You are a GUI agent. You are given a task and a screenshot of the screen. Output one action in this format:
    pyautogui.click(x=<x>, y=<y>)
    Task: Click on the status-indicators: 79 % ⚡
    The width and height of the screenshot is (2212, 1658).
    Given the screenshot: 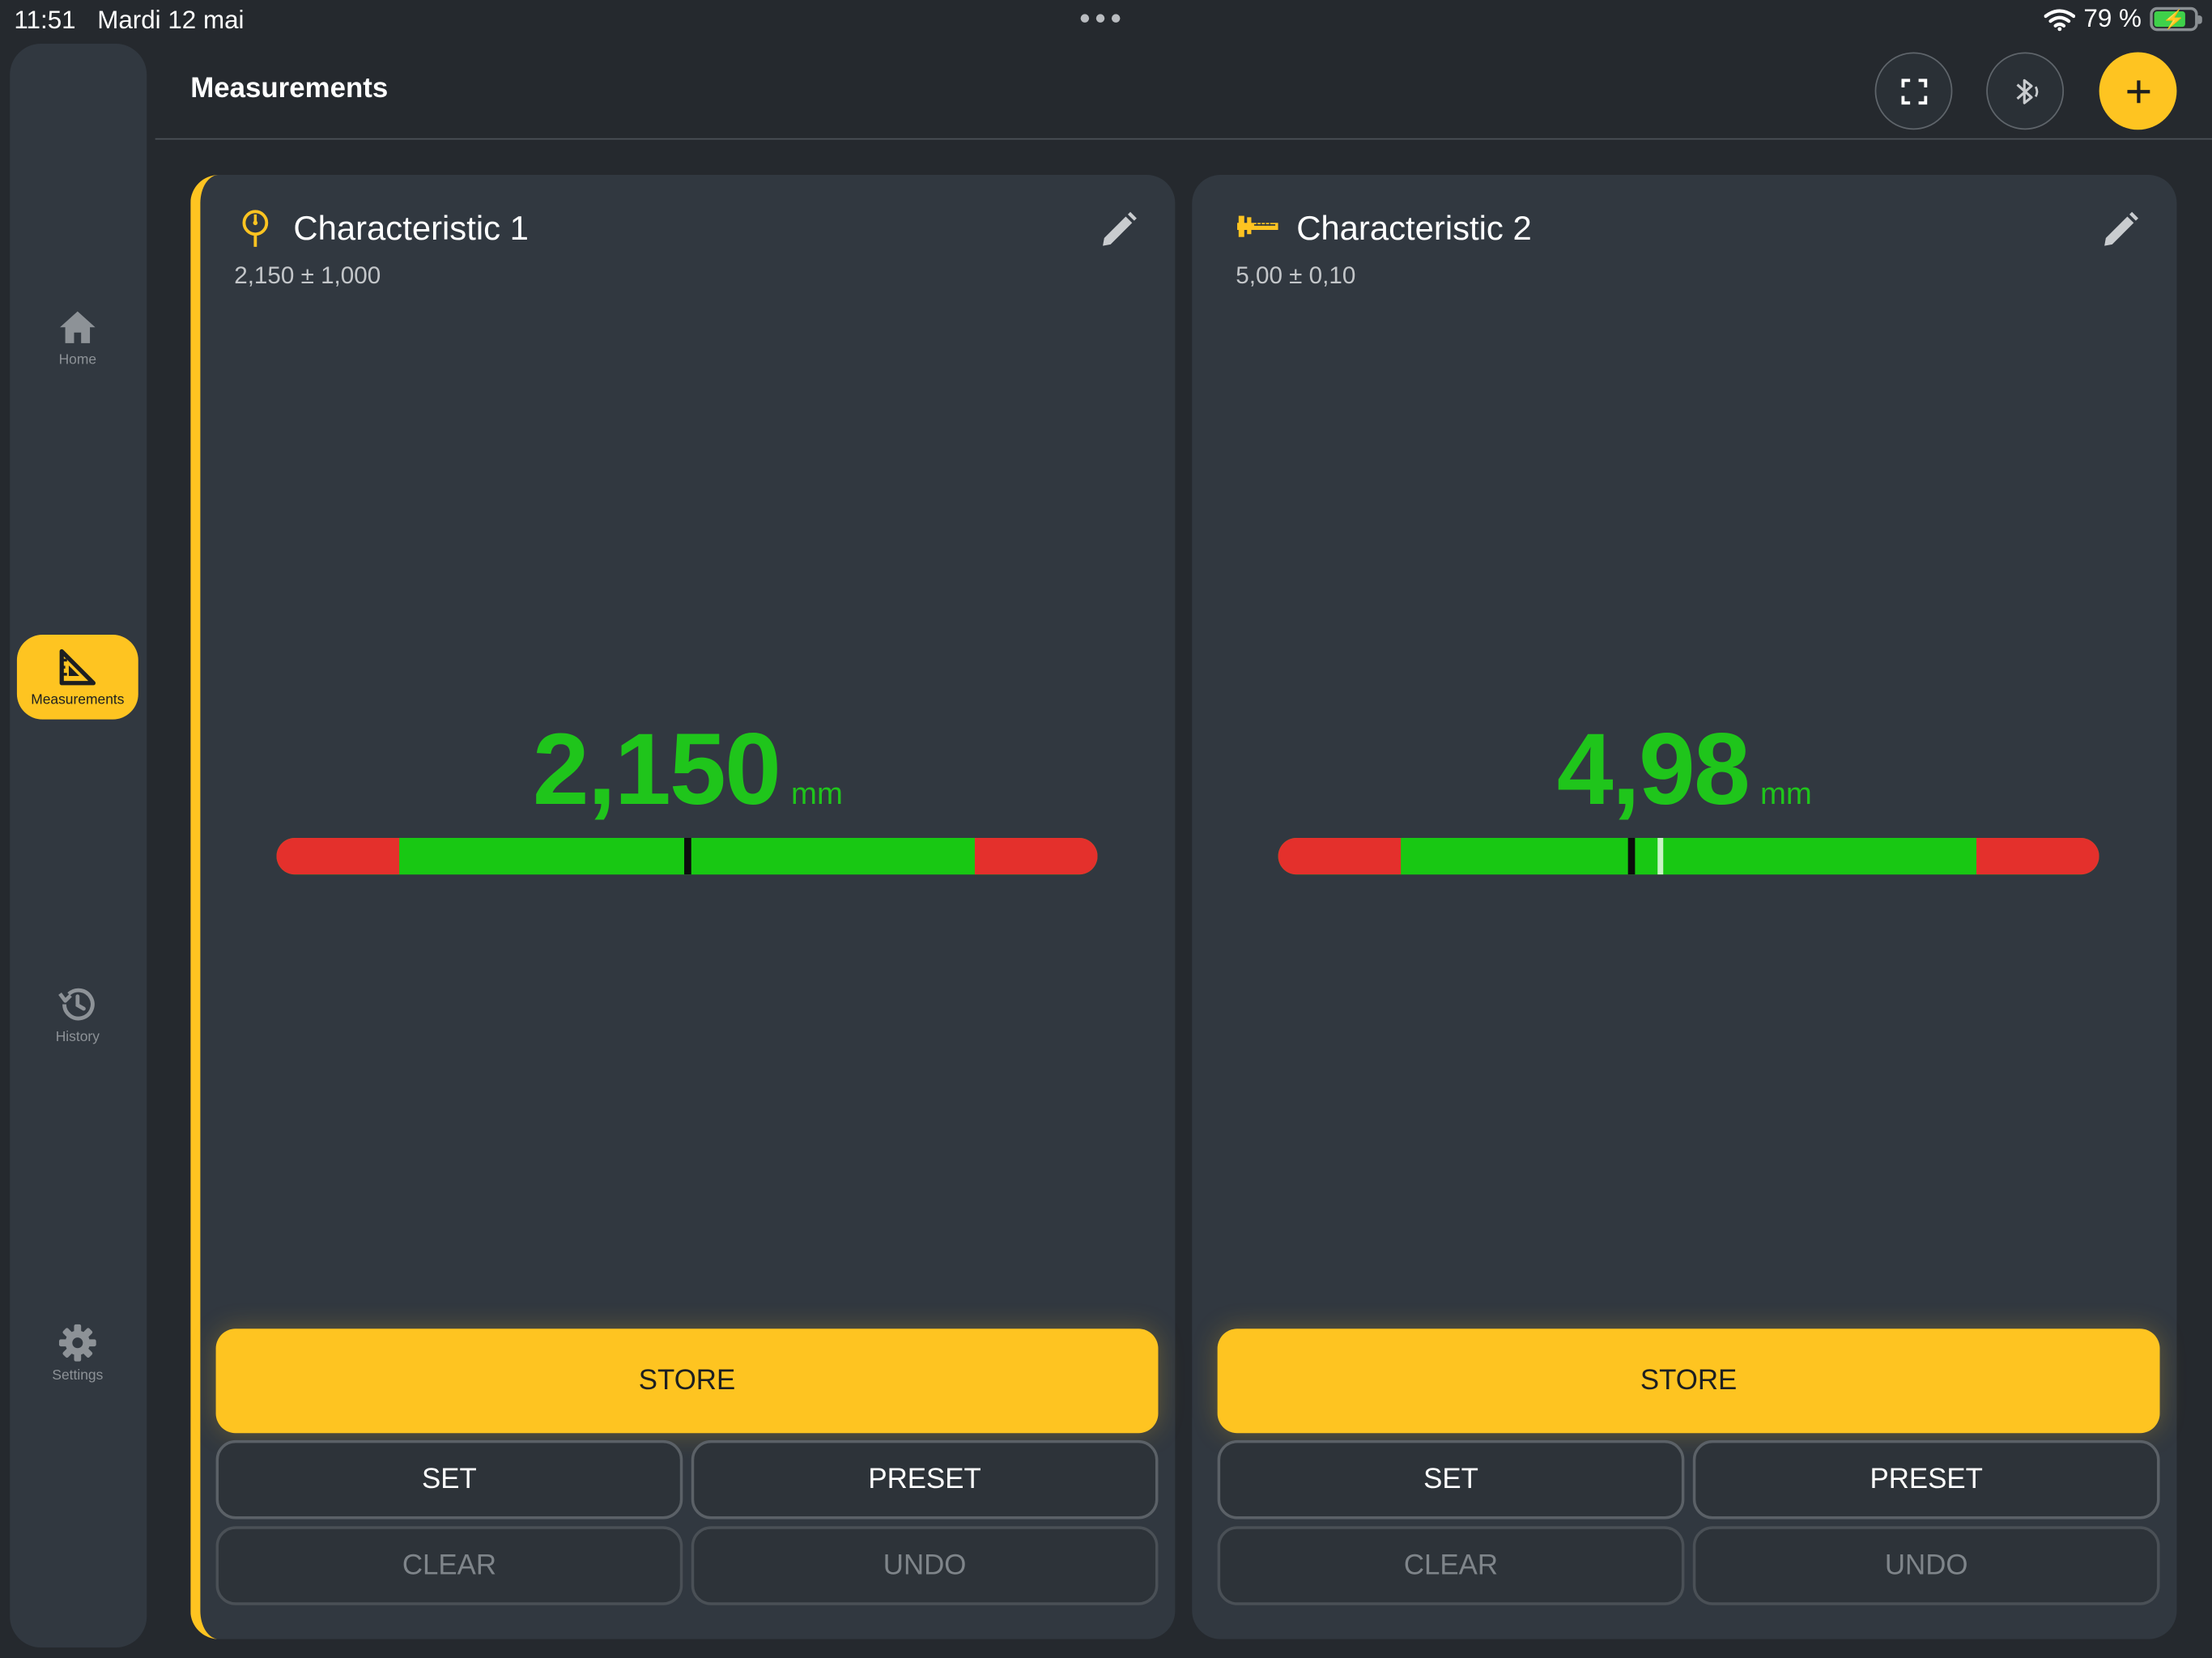 What is the action you would take?
    pyautogui.click(x=2123, y=19)
    